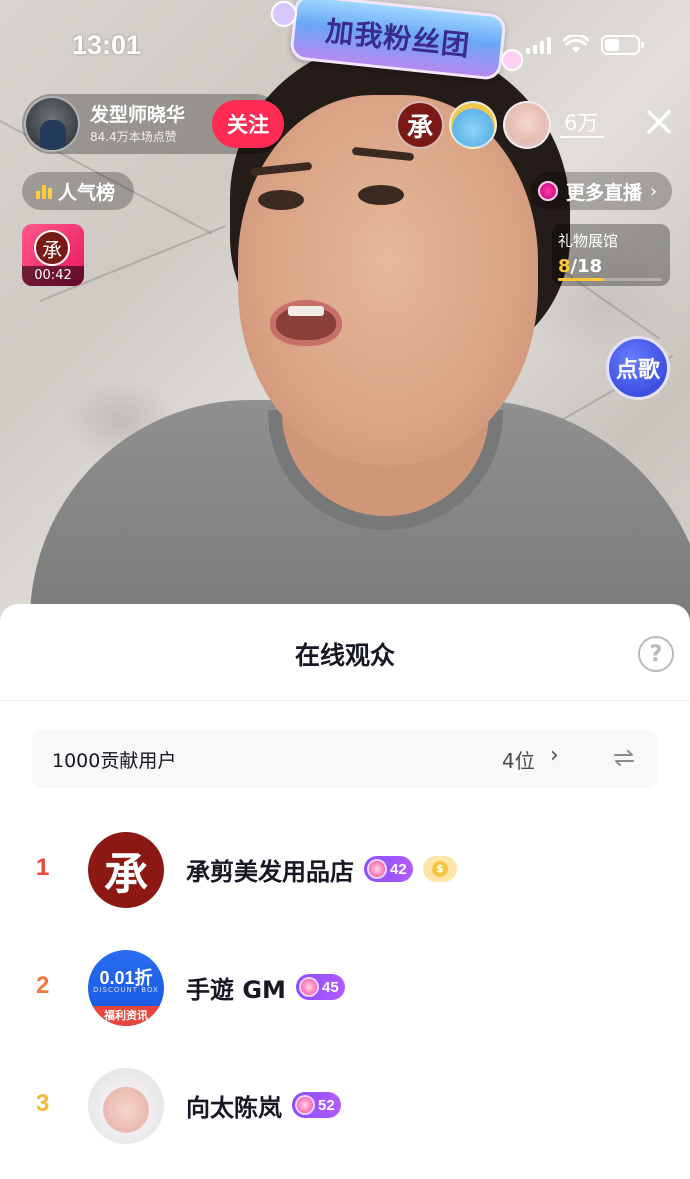 The height and width of the screenshot is (1179, 690). I want to click on help-icon: ?, so click(656, 654).